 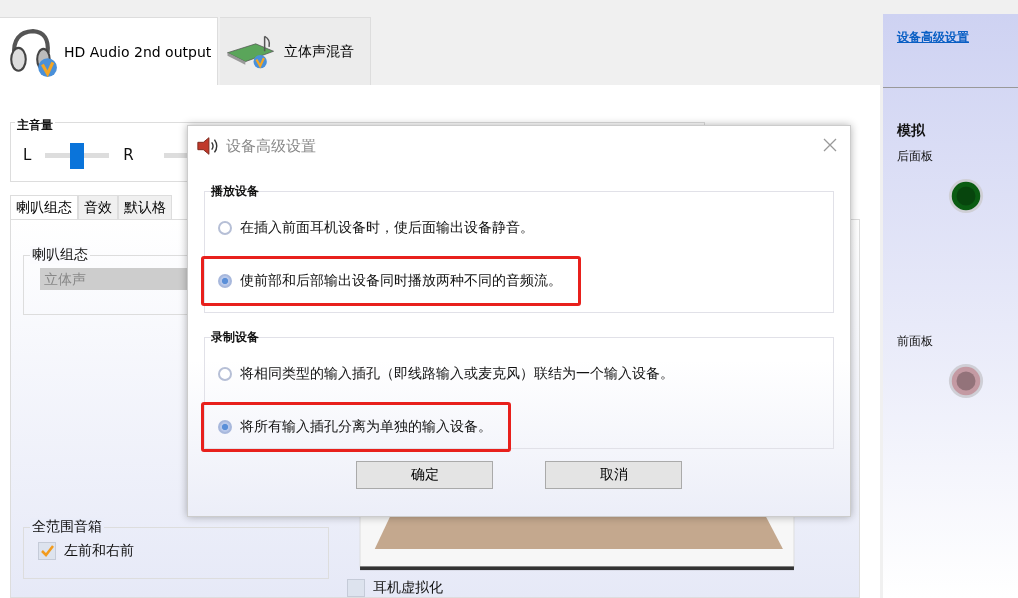 I want to click on jack-label: 后面板, so click(x=915, y=156).